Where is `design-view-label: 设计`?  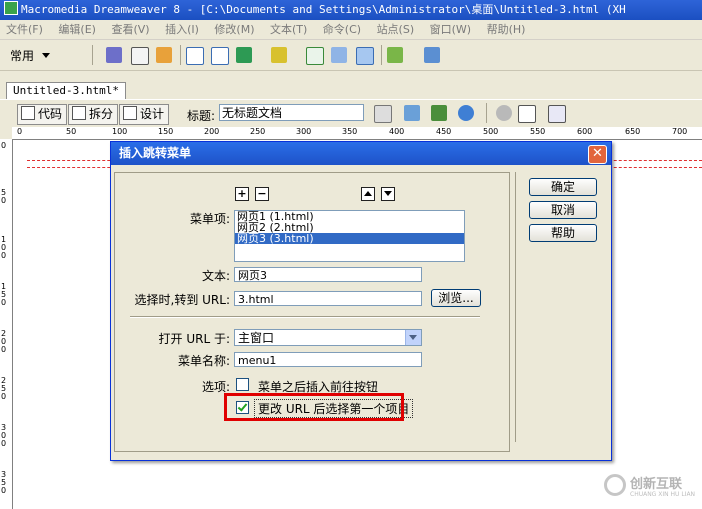 design-view-label: 设计 is located at coordinates (152, 114).